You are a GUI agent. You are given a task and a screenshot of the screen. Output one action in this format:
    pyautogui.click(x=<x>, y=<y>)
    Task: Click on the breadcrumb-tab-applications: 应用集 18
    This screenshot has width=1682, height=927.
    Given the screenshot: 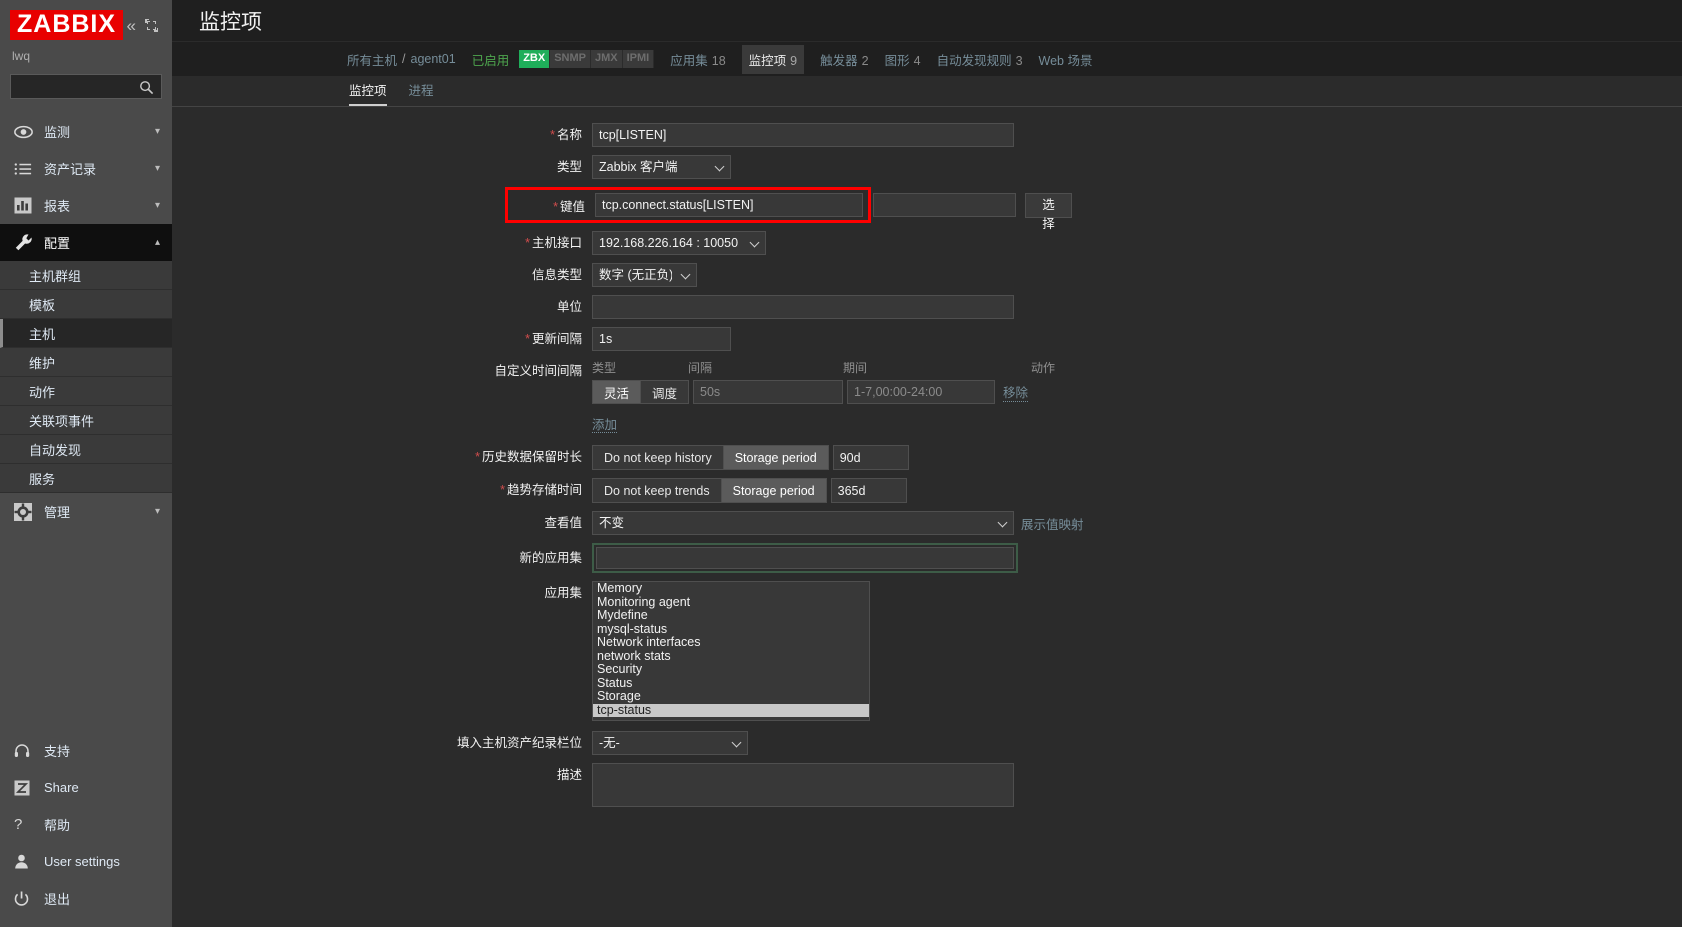 What is the action you would take?
    pyautogui.click(x=697, y=59)
    